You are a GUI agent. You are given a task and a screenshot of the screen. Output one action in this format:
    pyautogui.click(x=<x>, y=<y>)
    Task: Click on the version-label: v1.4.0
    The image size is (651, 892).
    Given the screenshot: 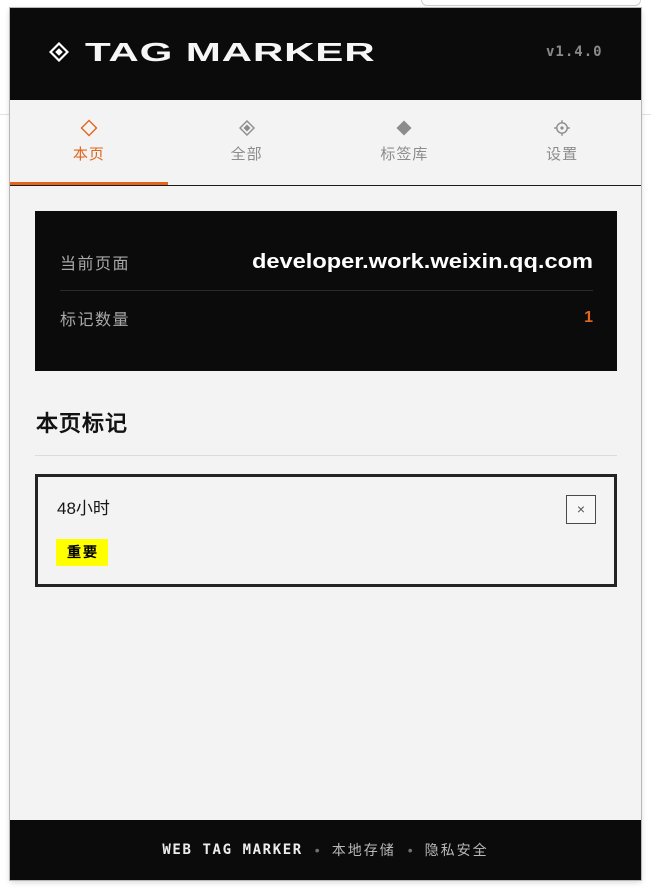 What is the action you would take?
    pyautogui.click(x=574, y=52)
    